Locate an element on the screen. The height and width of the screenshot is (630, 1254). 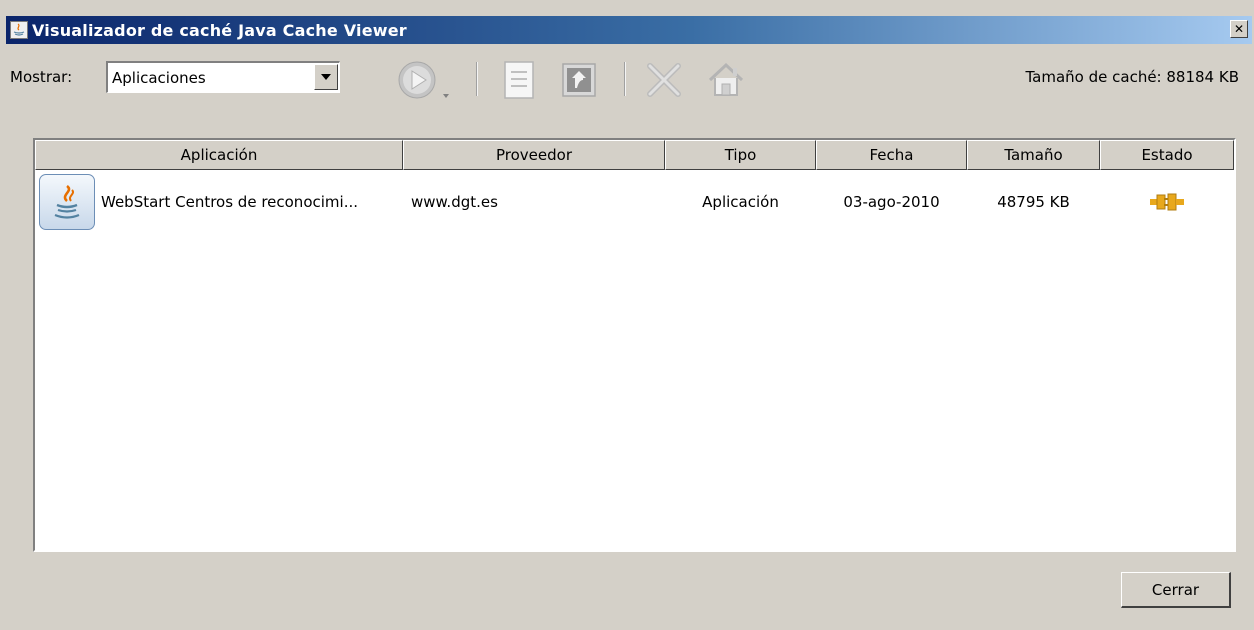
view-select-value: Aplicaciones is located at coordinates (159, 78).